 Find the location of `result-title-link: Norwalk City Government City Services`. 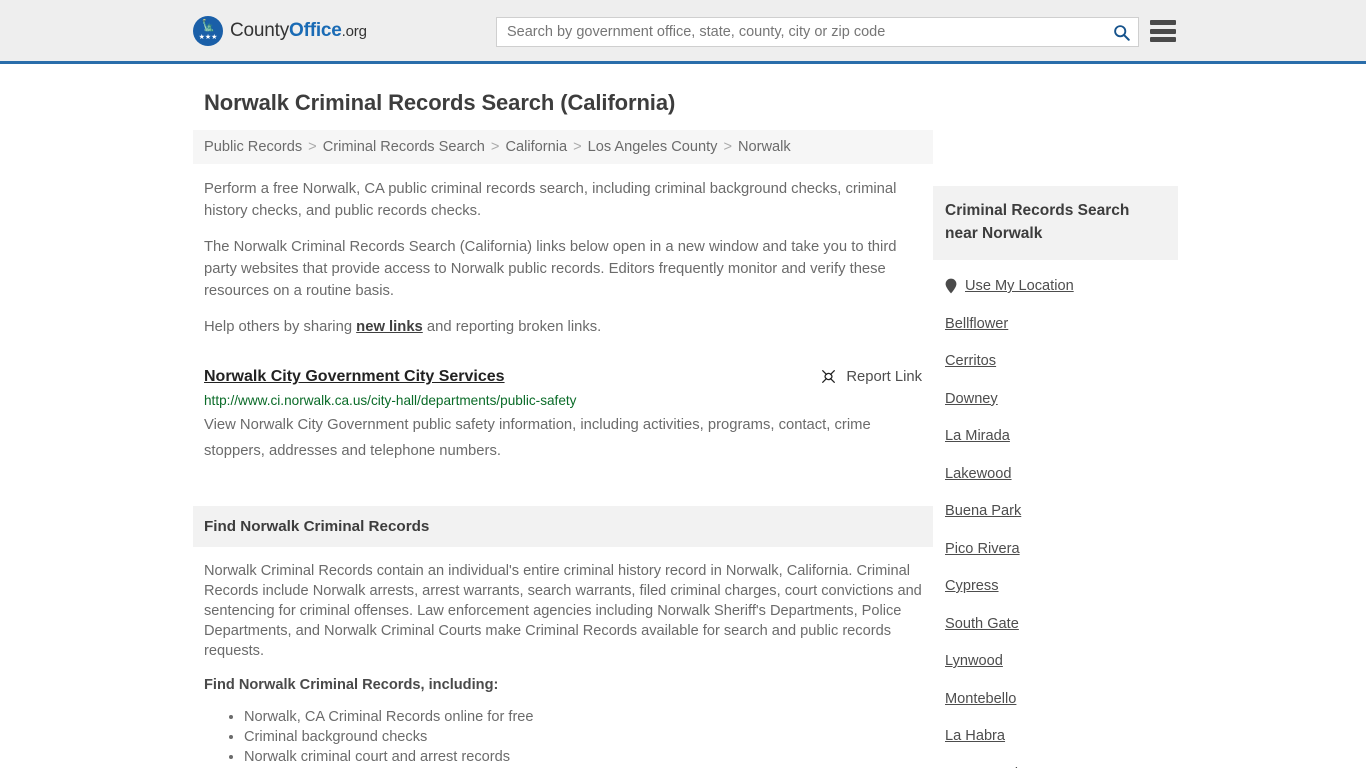

result-title-link: Norwalk City Government City Services is located at coordinates (354, 377).